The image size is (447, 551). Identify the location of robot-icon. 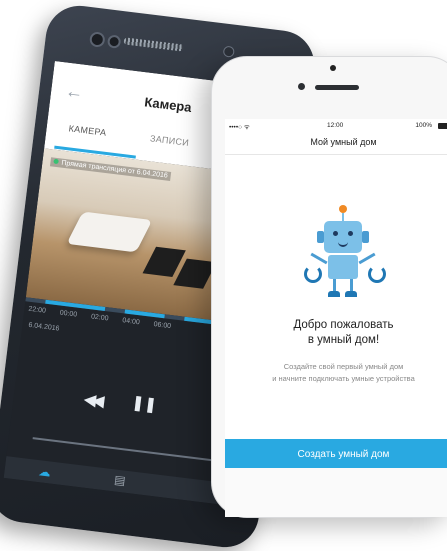
(345, 255).